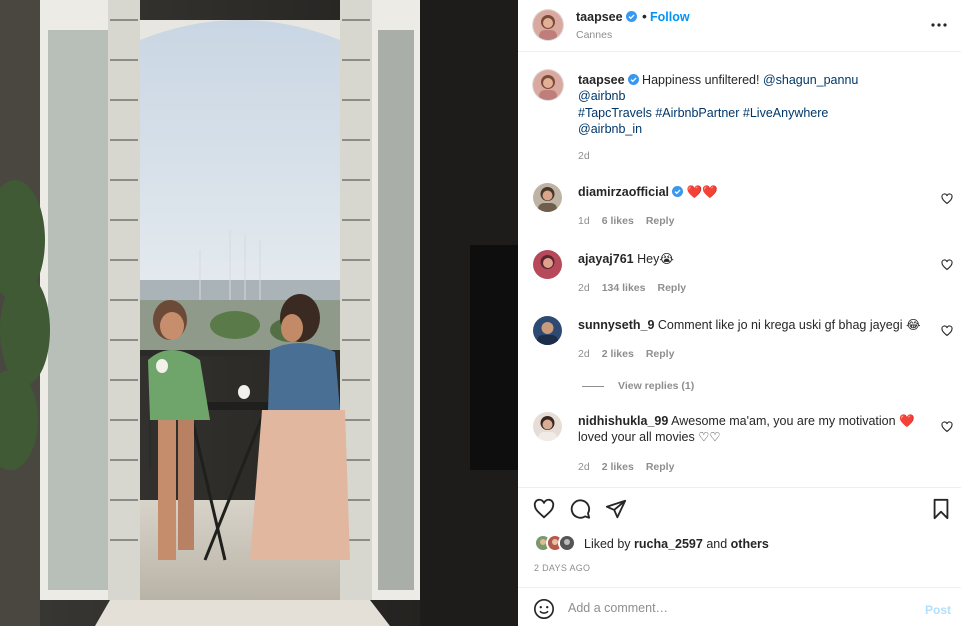 This screenshot has height=626, width=961. What do you see at coordinates (548, 25) in the screenshot?
I see `author-avatar` at bounding box center [548, 25].